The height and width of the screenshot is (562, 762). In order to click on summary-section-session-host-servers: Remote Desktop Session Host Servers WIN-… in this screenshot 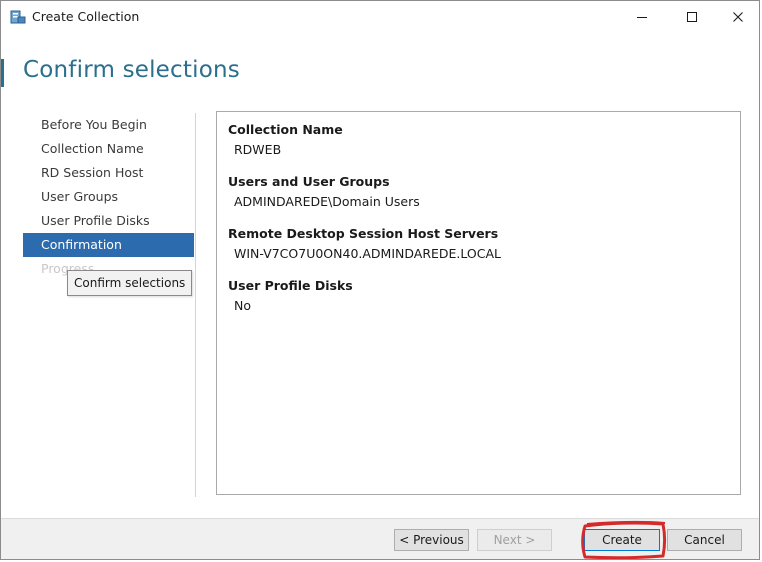, I will do `click(364, 243)`.